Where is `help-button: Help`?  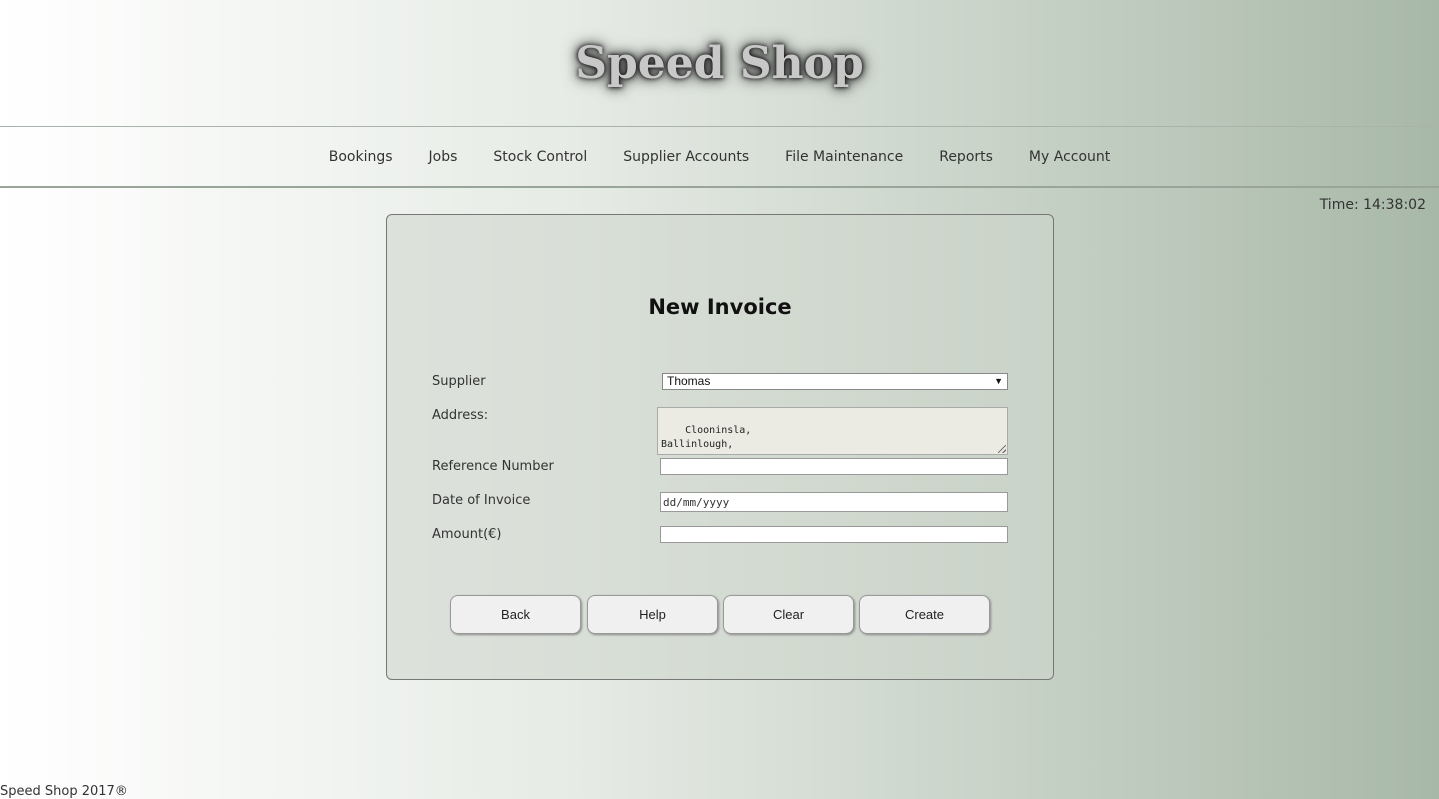 help-button: Help is located at coordinates (652, 614).